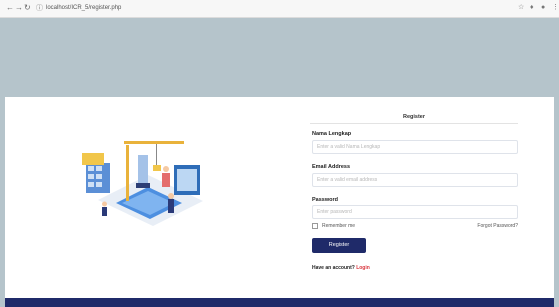 The height and width of the screenshot is (307, 559). I want to click on register-button: Register, so click(339, 245).